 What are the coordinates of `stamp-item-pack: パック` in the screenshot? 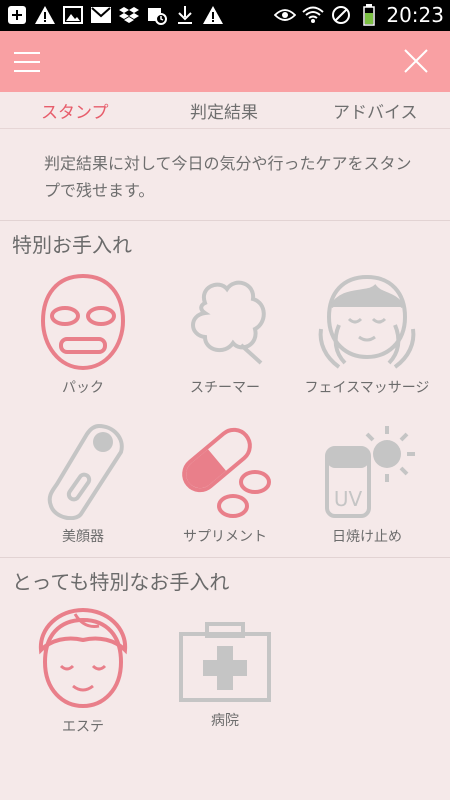 It's located at (83, 335).